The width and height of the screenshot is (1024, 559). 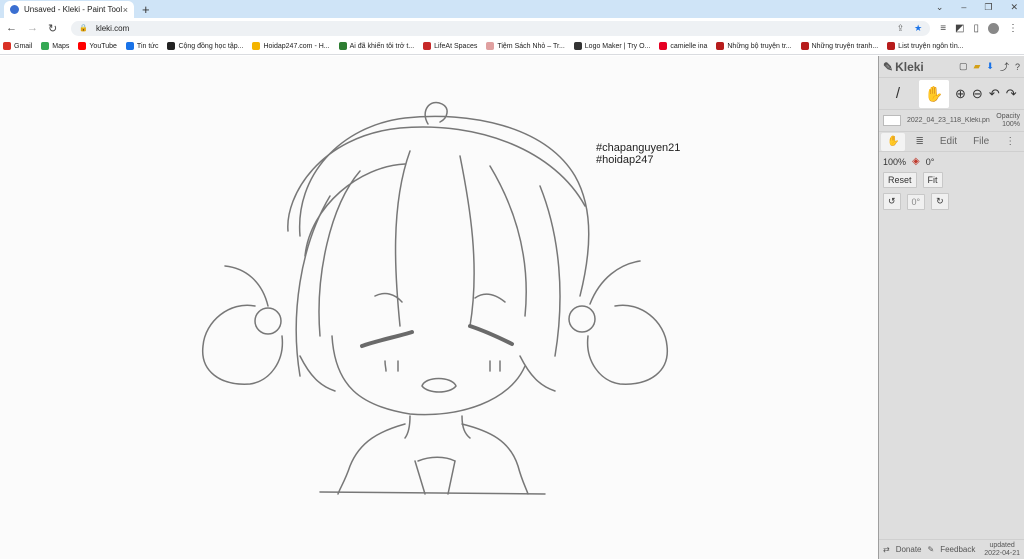 I want to click on rotate-value-button: 0°, so click(x=916, y=201).